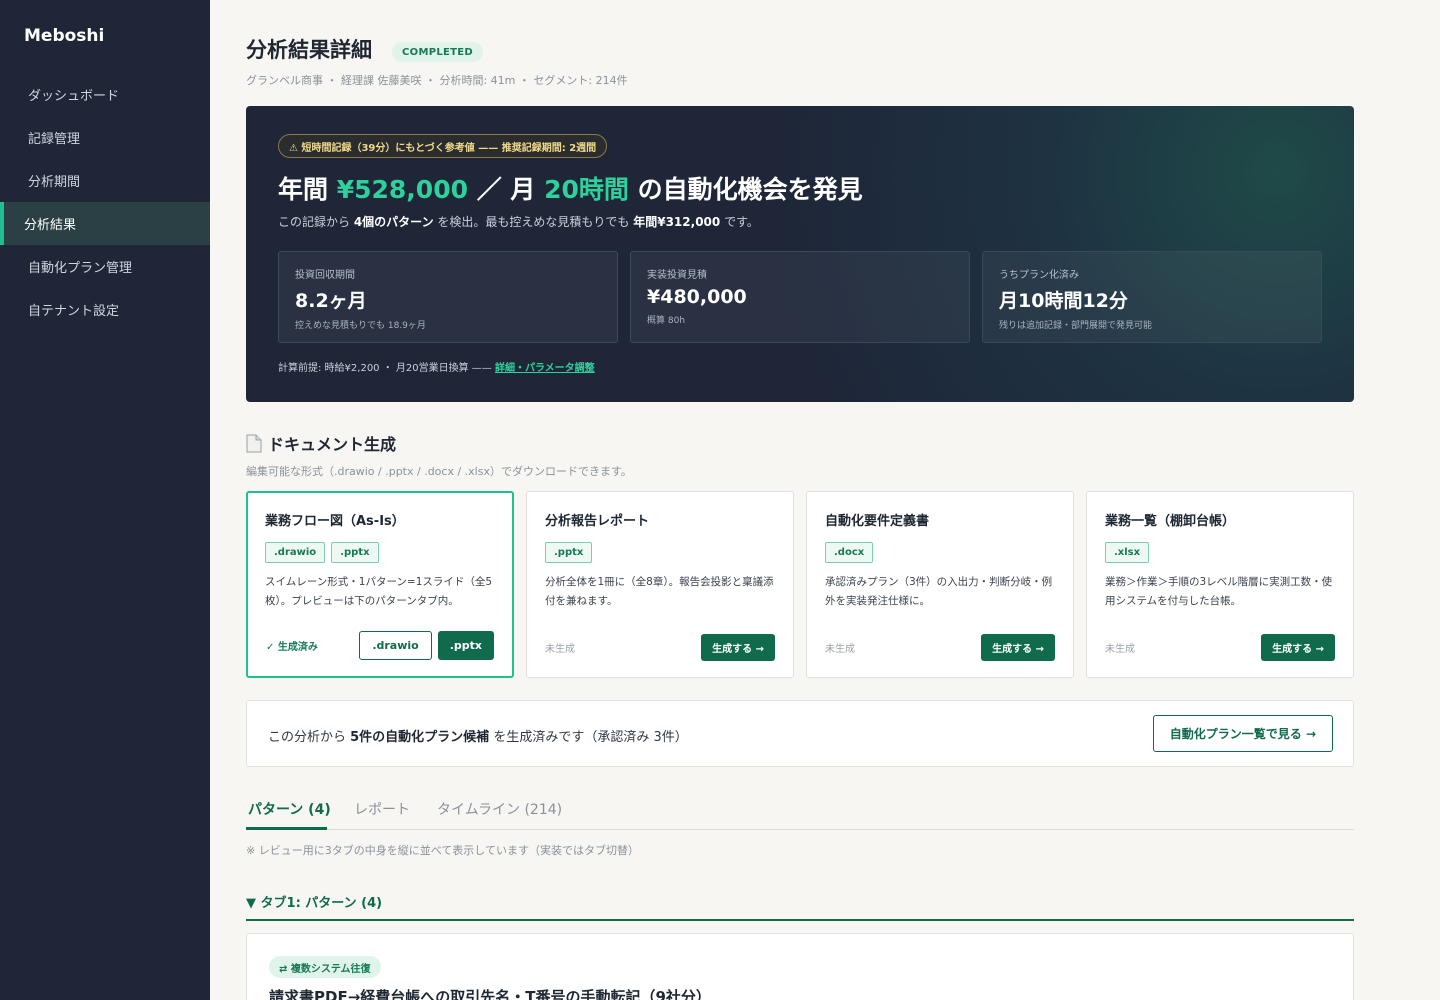  Describe the element at coordinates (437, 52) in the screenshot. I see `status-badge: COMPLETED` at that location.